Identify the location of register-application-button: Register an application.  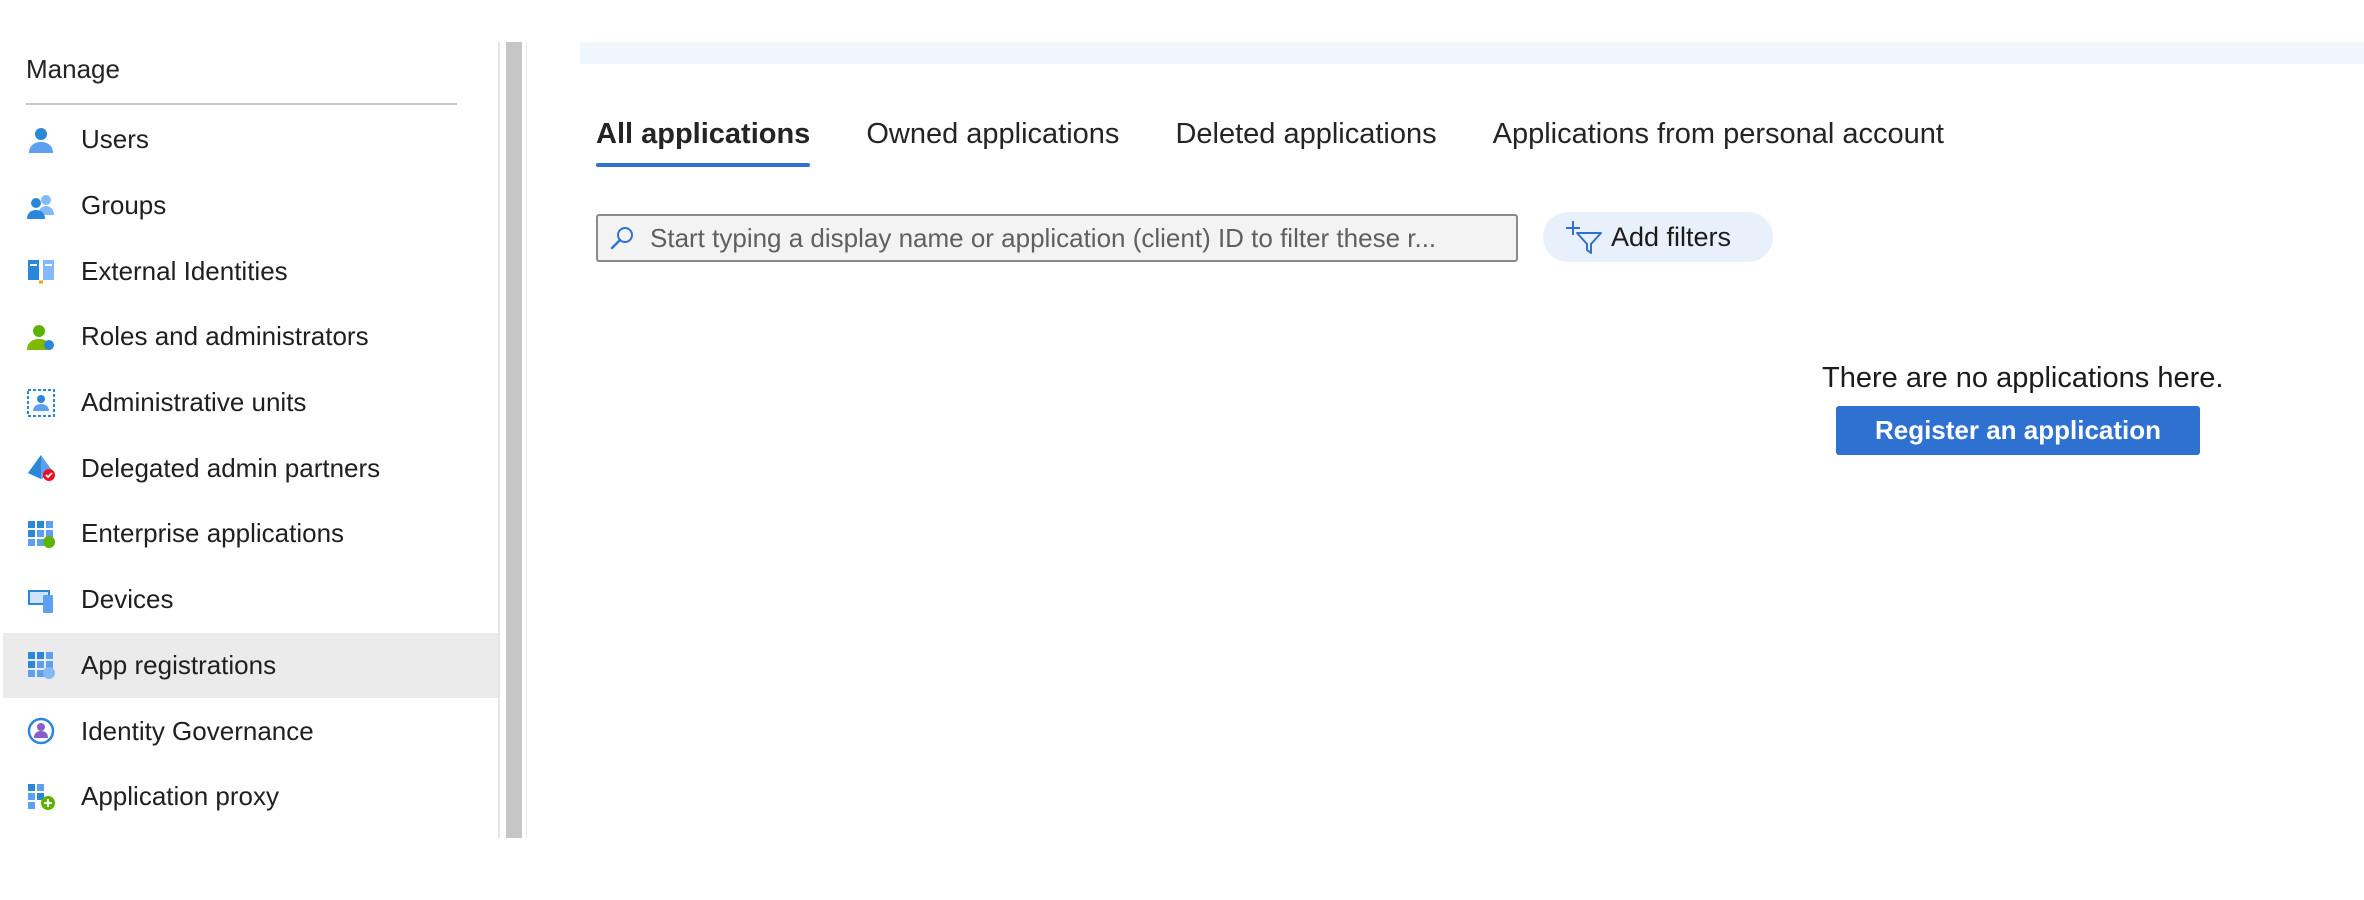
(2018, 430).